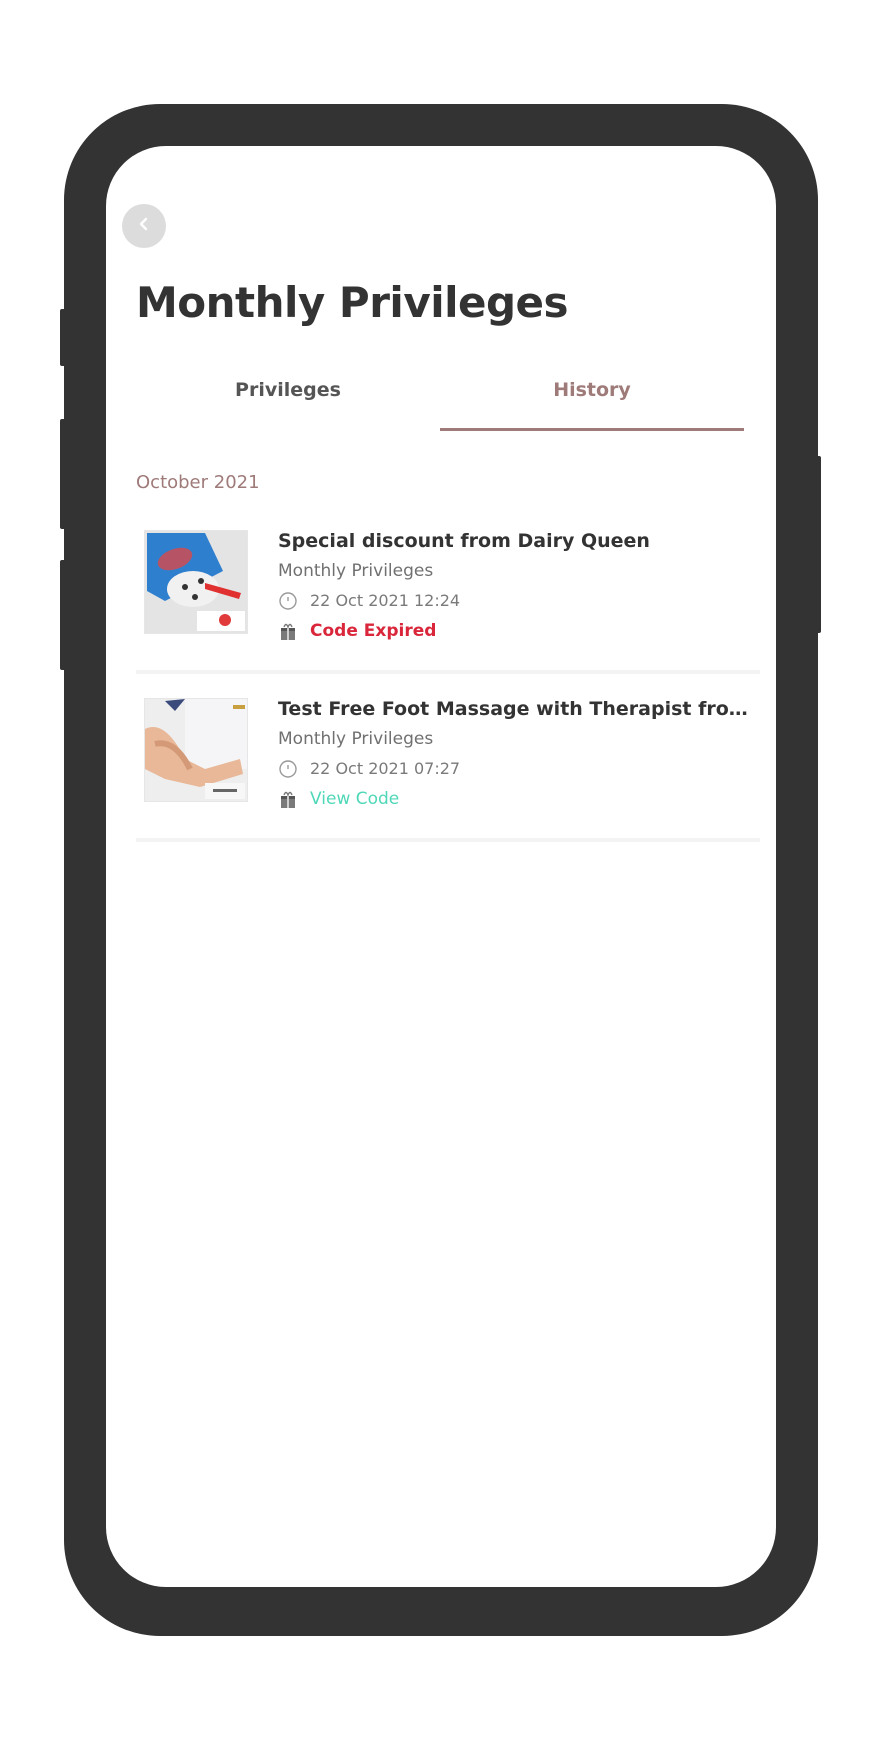  I want to click on phone-volume-down-button, so click(63, 615).